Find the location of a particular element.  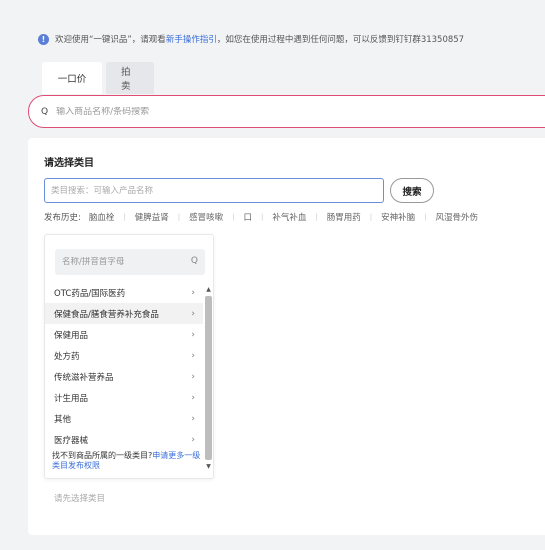

category-item-label: OTC药品/国际医药 is located at coordinates (90, 293).